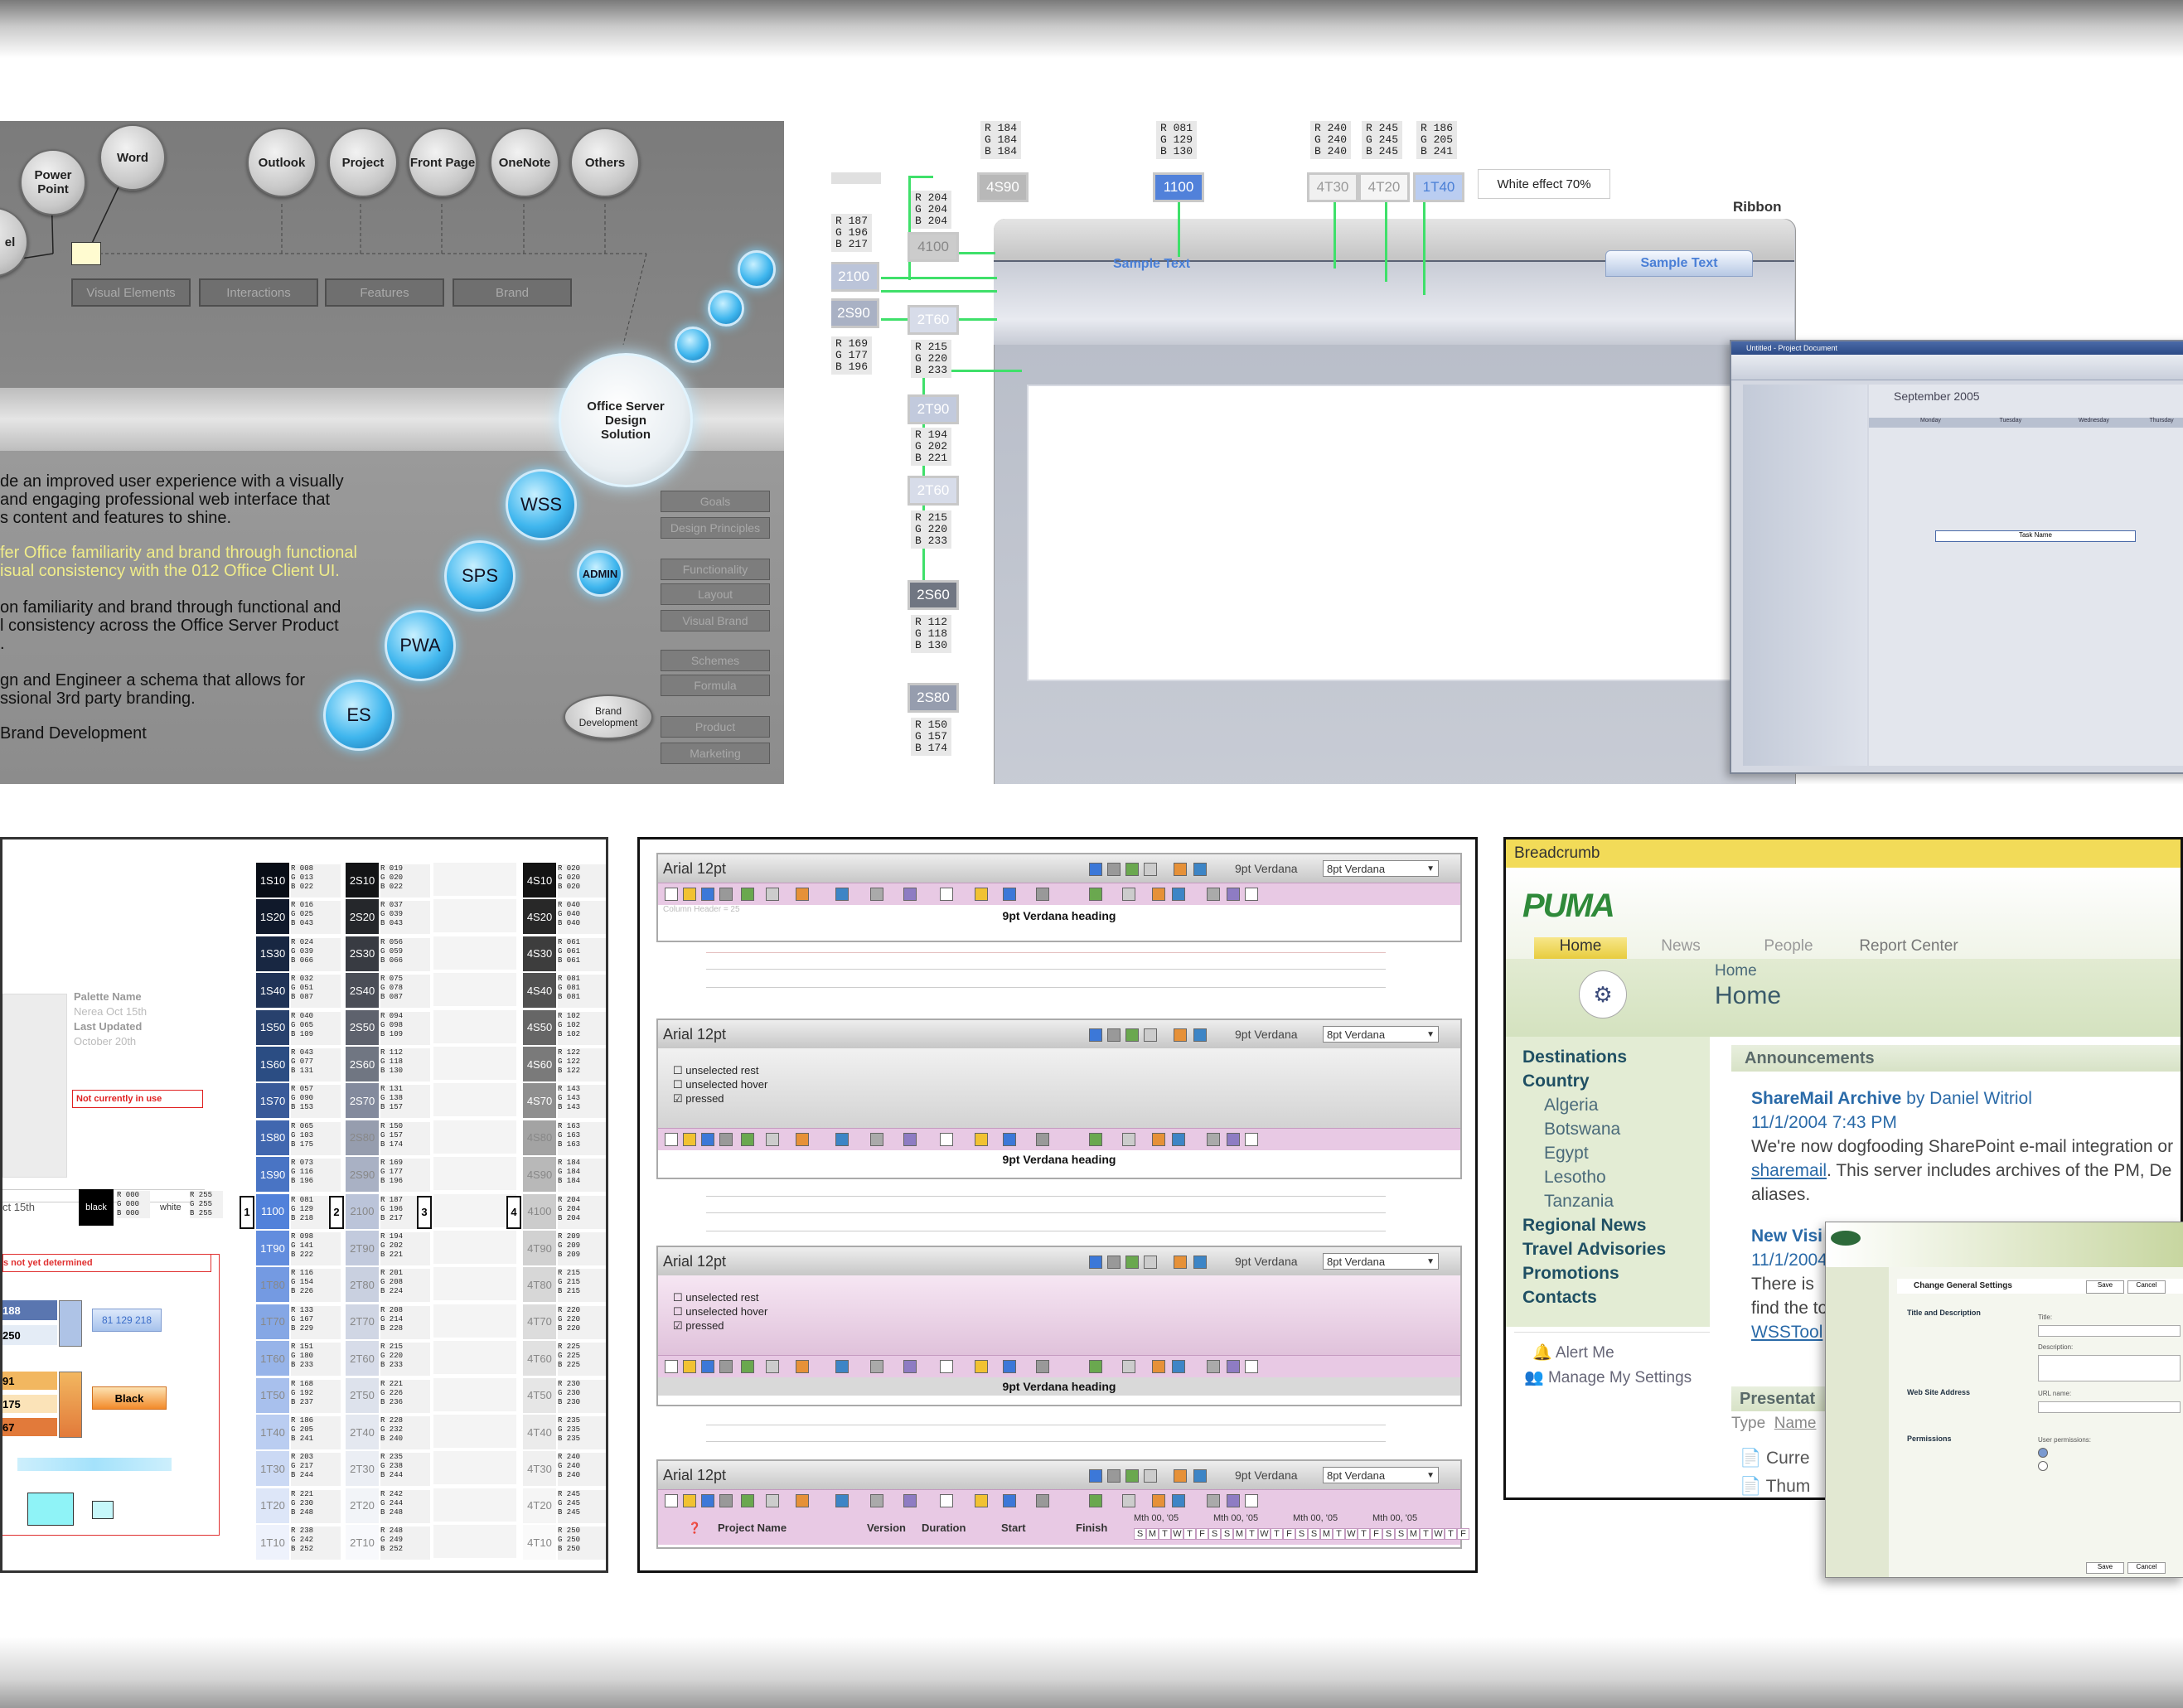  Describe the element at coordinates (1612, 1348) in the screenshot. I see `alert-me-link: 🔔 Alert Me` at that location.